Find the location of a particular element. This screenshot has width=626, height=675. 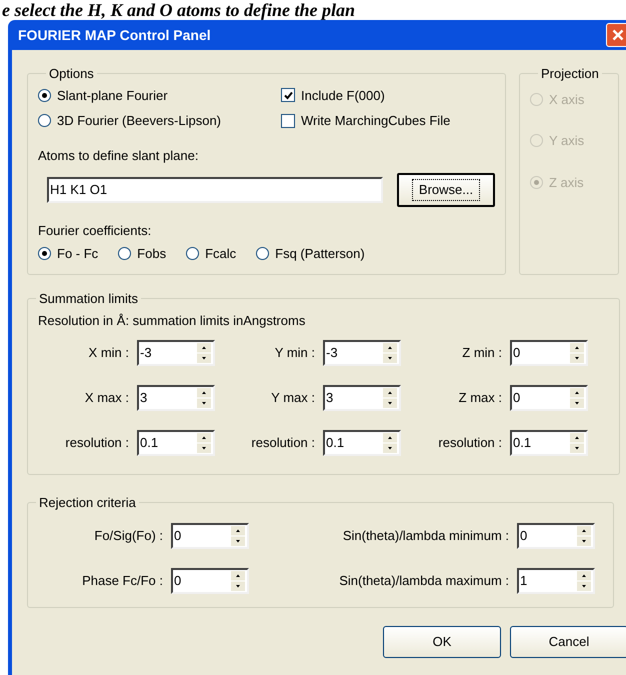

radio-label: Slant-plane Fourier is located at coordinates (112, 95).